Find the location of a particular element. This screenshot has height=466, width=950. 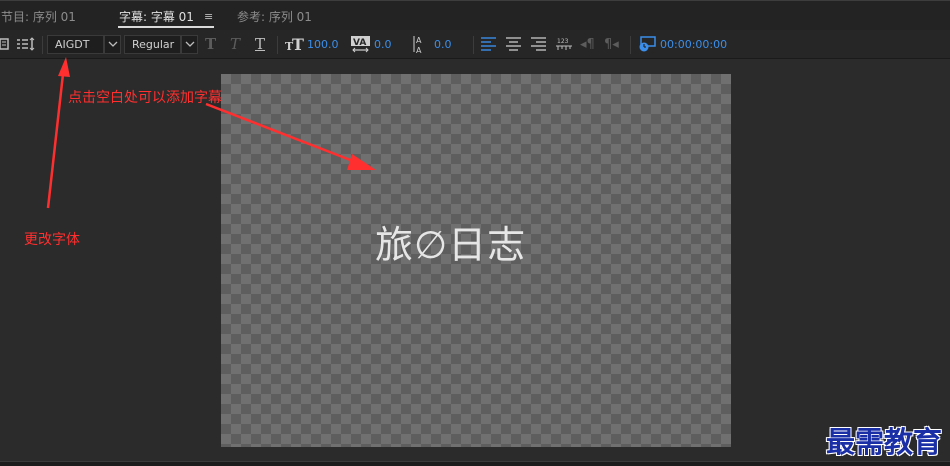

annotation-arrow-canvas is located at coordinates (282, 133).